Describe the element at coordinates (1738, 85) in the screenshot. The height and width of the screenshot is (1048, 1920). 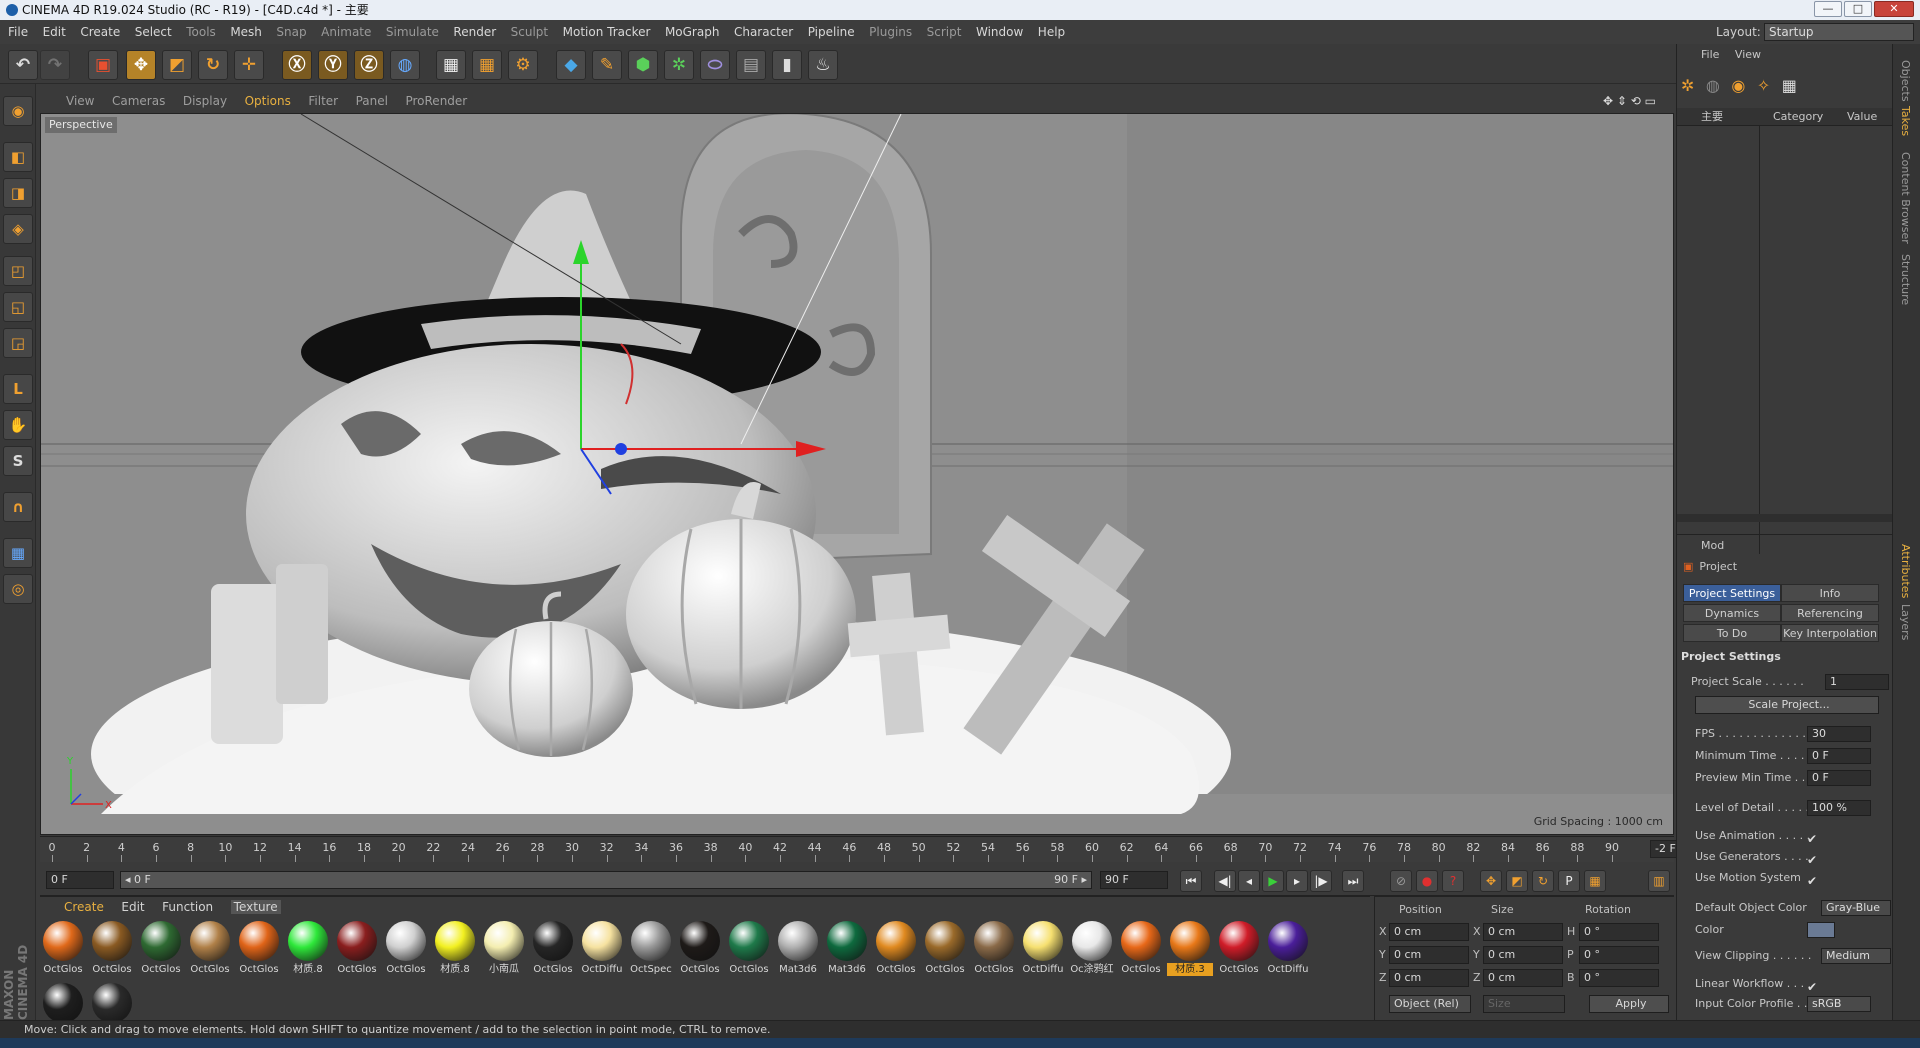
I see `tag-icon: ◉` at that location.